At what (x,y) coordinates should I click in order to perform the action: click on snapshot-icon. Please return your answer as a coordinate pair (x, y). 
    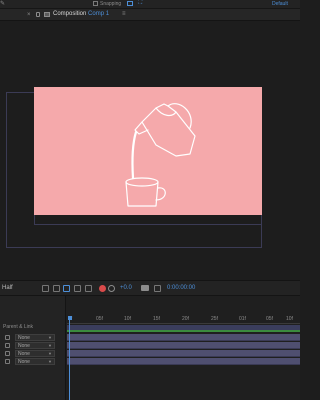
    Looking at the image, I should click on (145, 288).